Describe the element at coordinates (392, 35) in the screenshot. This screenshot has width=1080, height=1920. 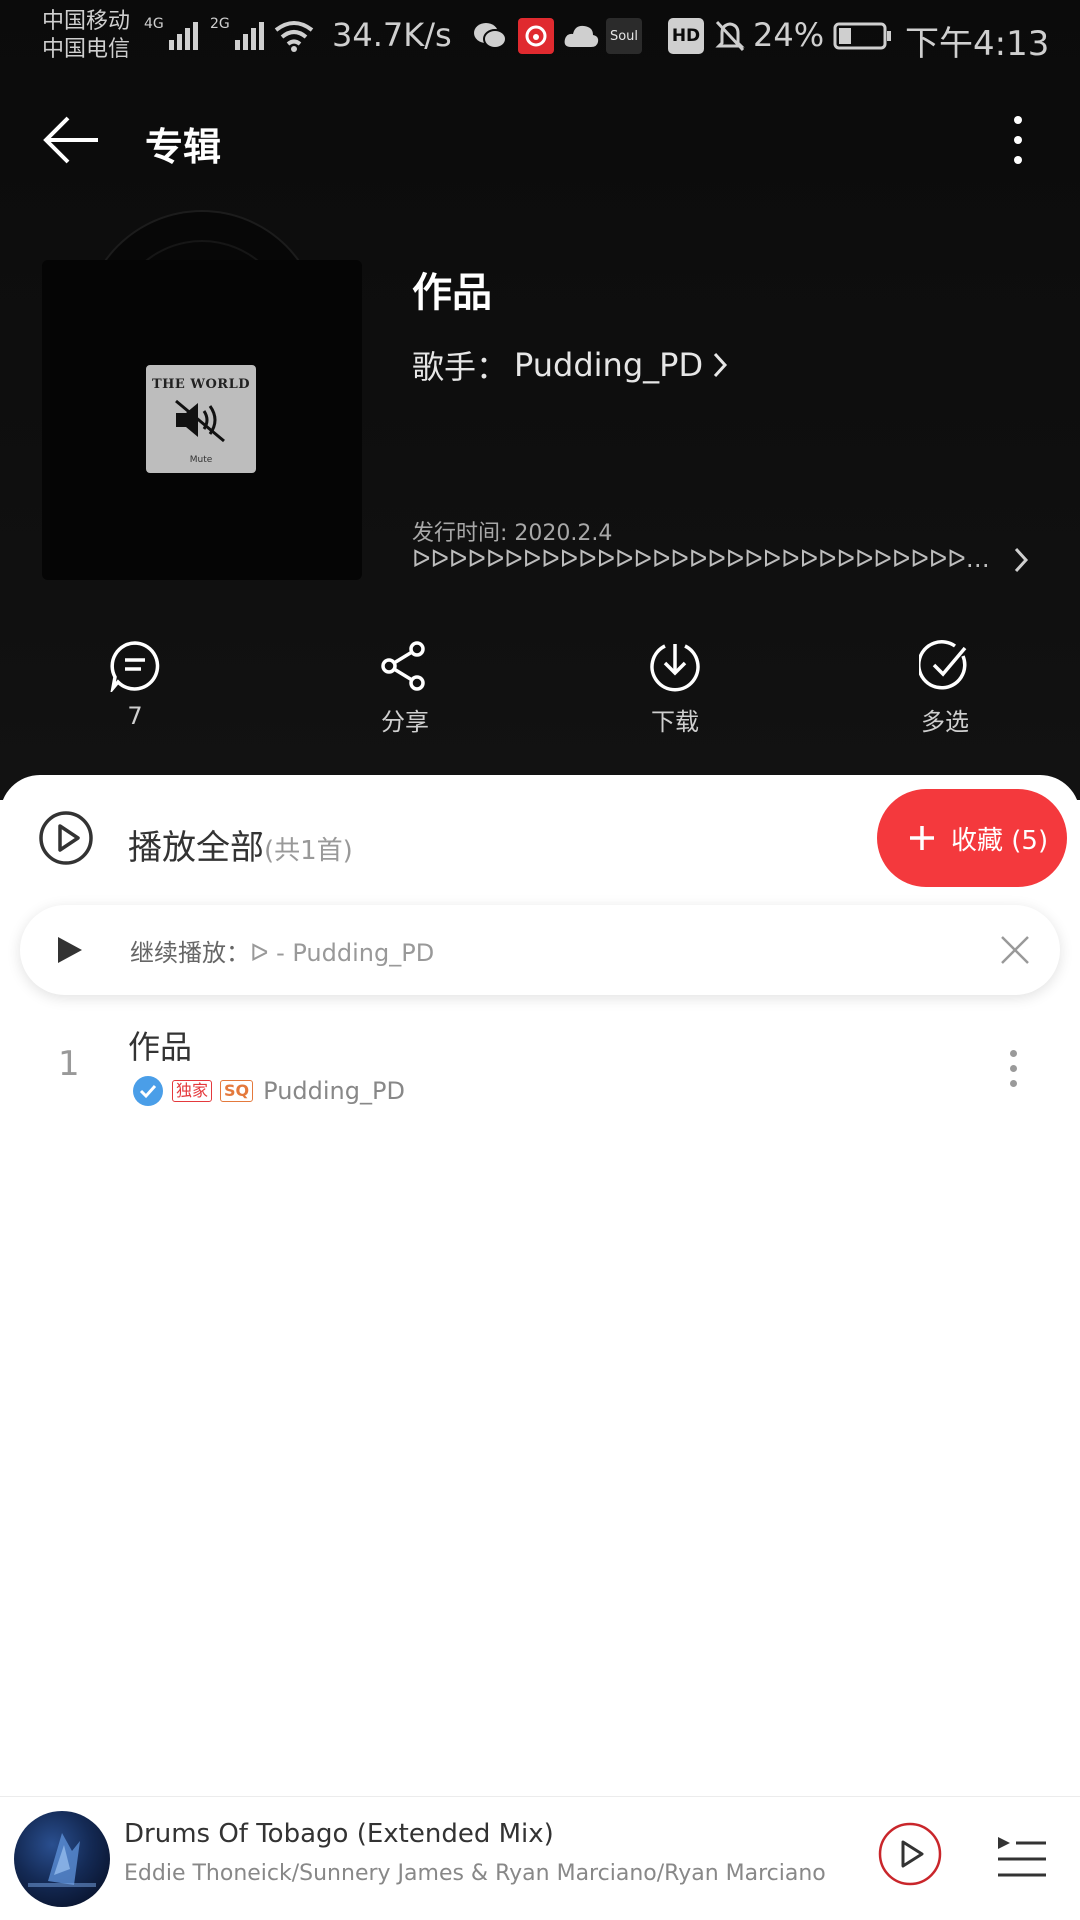
I see `network-speed: 34.7K/s` at that location.